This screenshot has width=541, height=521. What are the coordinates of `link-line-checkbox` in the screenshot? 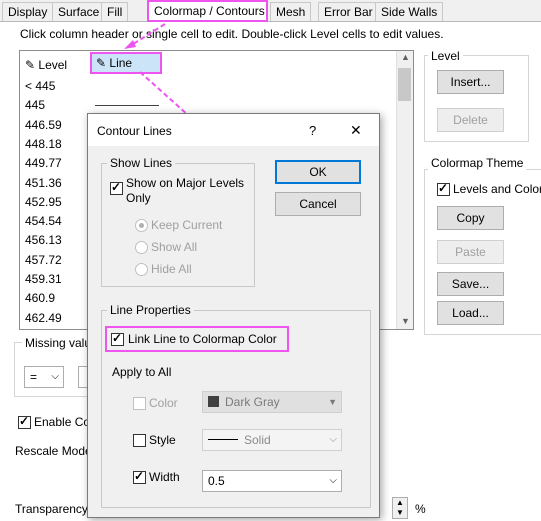 It's located at (117, 338).